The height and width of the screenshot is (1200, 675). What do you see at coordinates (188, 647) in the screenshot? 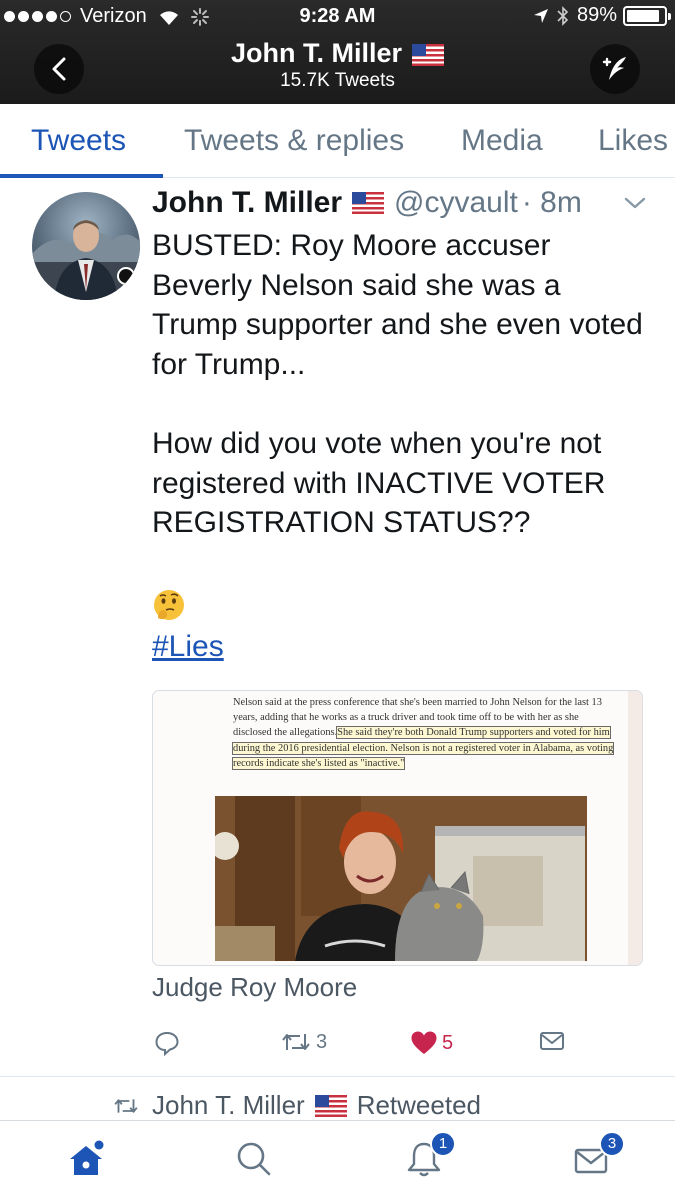
I see `hashtag-link: #Lies` at bounding box center [188, 647].